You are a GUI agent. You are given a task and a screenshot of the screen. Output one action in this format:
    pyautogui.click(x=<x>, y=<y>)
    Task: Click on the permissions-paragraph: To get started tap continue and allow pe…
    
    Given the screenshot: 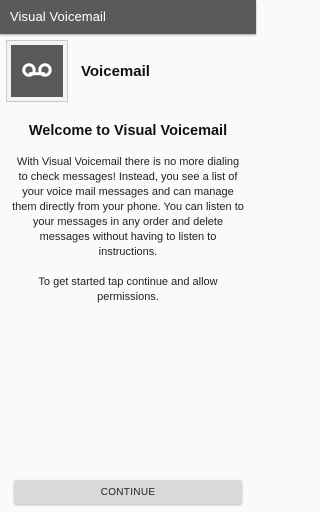 What is the action you would take?
    pyautogui.click(x=128, y=289)
    